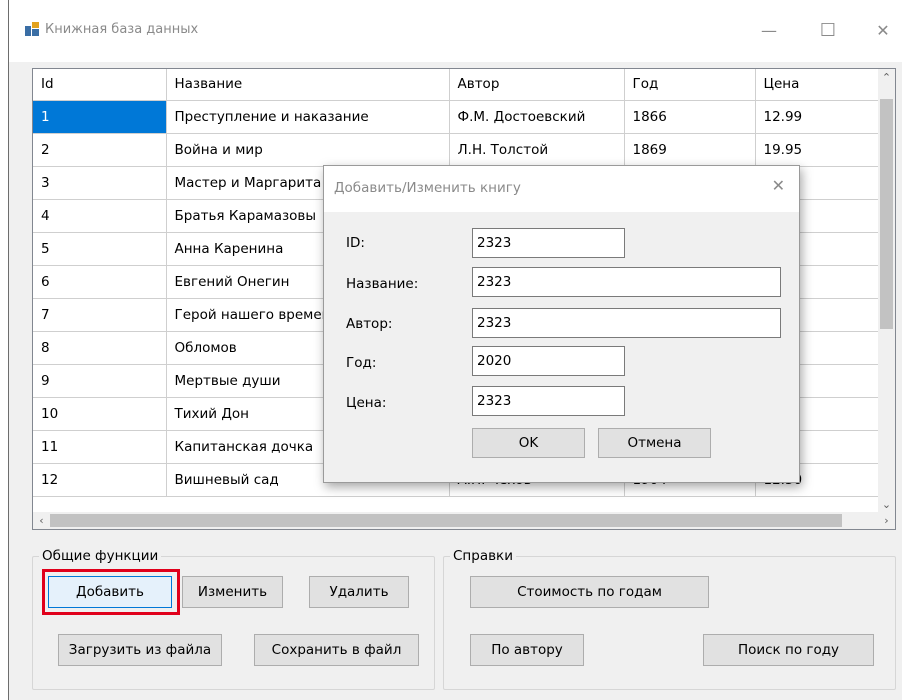  I want to click on year-label: Год:, so click(361, 363).